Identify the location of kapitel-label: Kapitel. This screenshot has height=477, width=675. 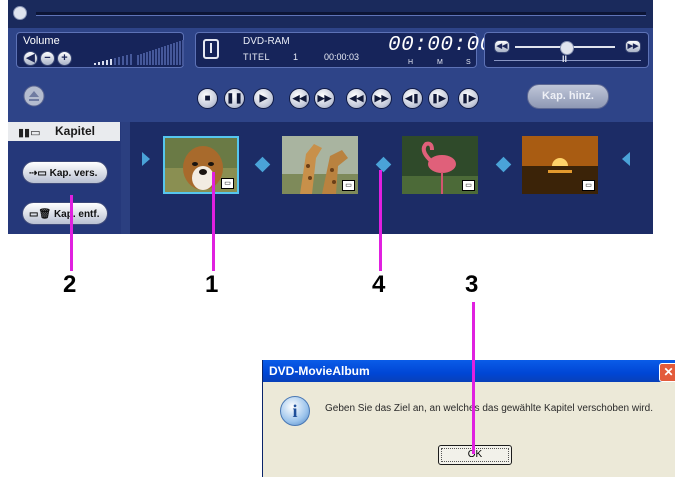
(75, 131).